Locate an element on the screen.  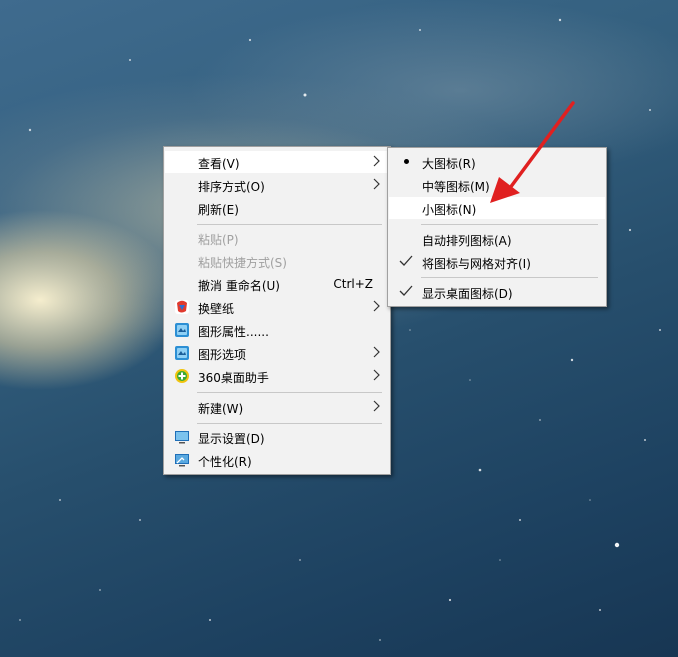
menu-item-label: 查看(V) is located at coordinates (219, 164).